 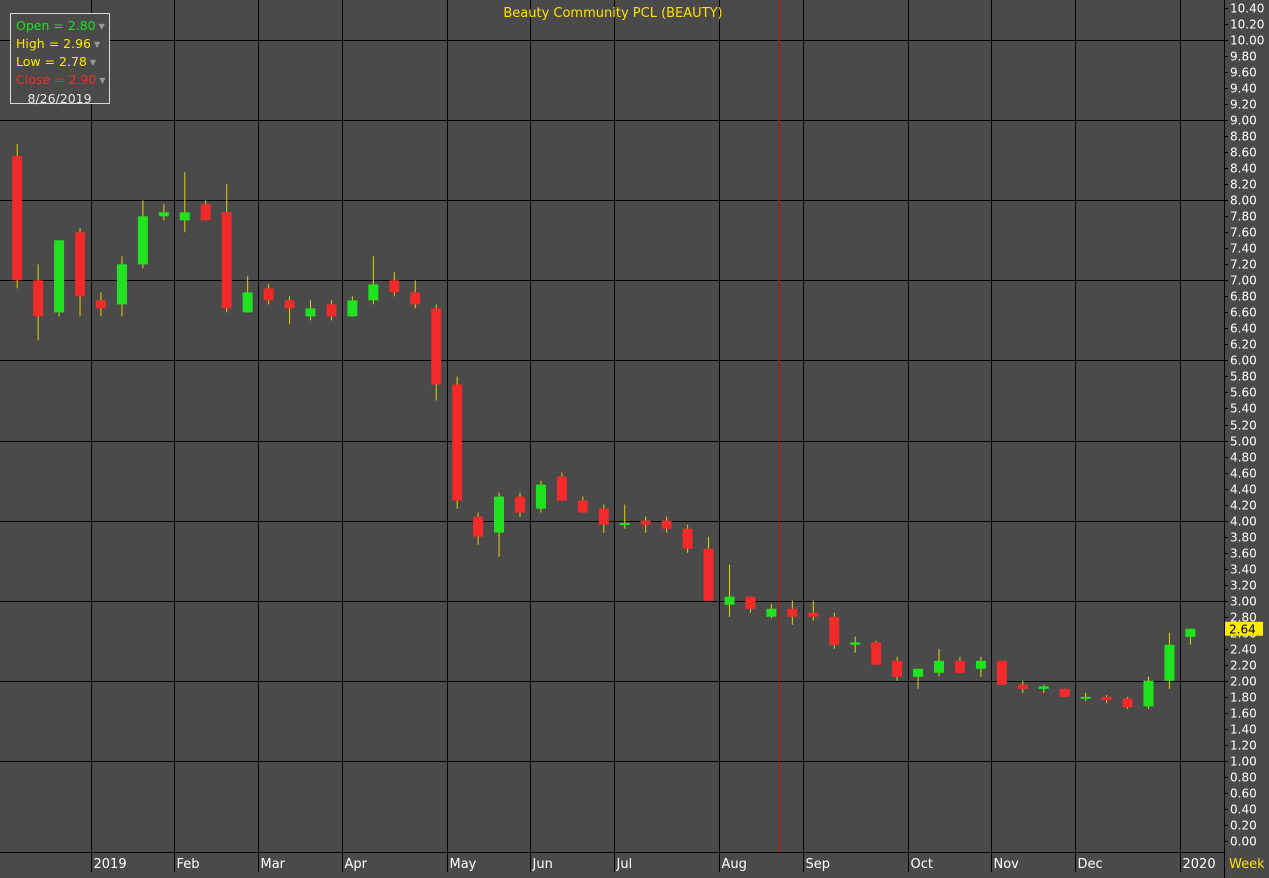 I want to click on y-tick-label: 1.80, so click(x=1243, y=698).